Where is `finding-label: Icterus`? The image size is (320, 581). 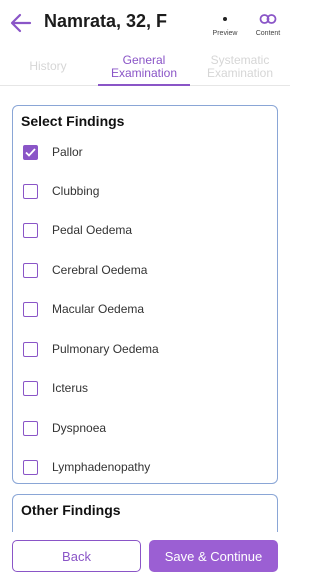 finding-label: Icterus is located at coordinates (70, 388).